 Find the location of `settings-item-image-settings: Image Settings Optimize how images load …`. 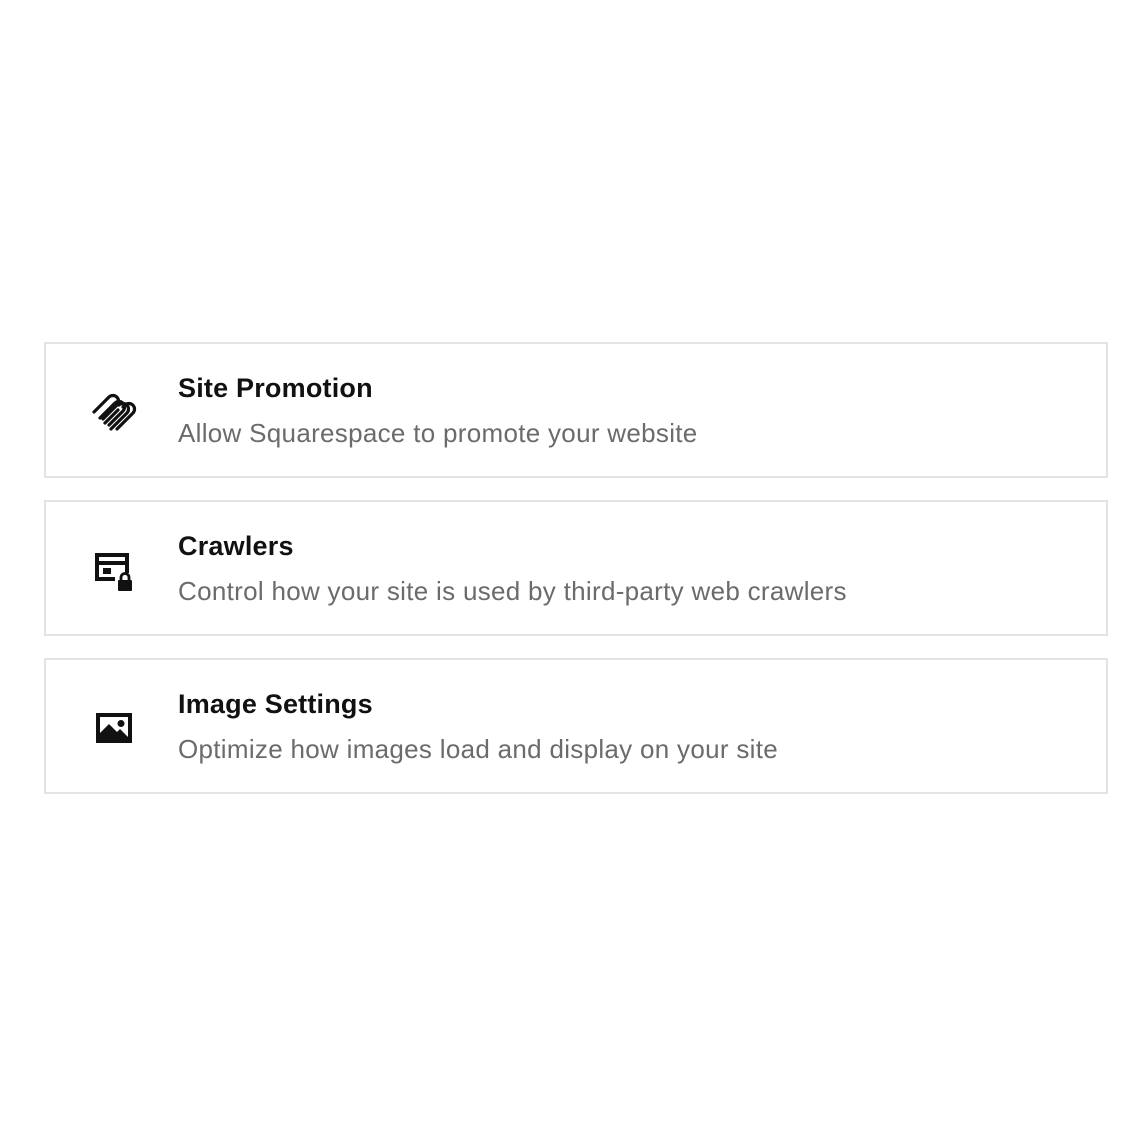

settings-item-image-settings: Image Settings Optimize how images load … is located at coordinates (576, 726).